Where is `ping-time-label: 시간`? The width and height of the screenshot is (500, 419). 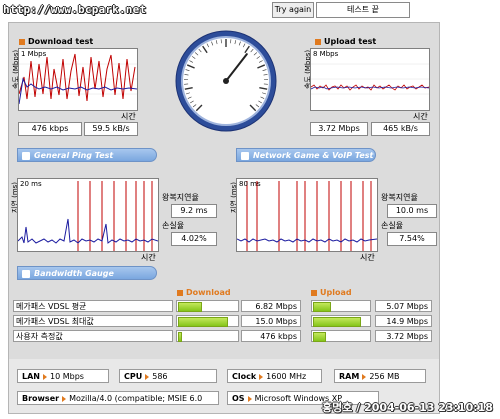
ping-time-label: 시간 is located at coordinates (148, 257).